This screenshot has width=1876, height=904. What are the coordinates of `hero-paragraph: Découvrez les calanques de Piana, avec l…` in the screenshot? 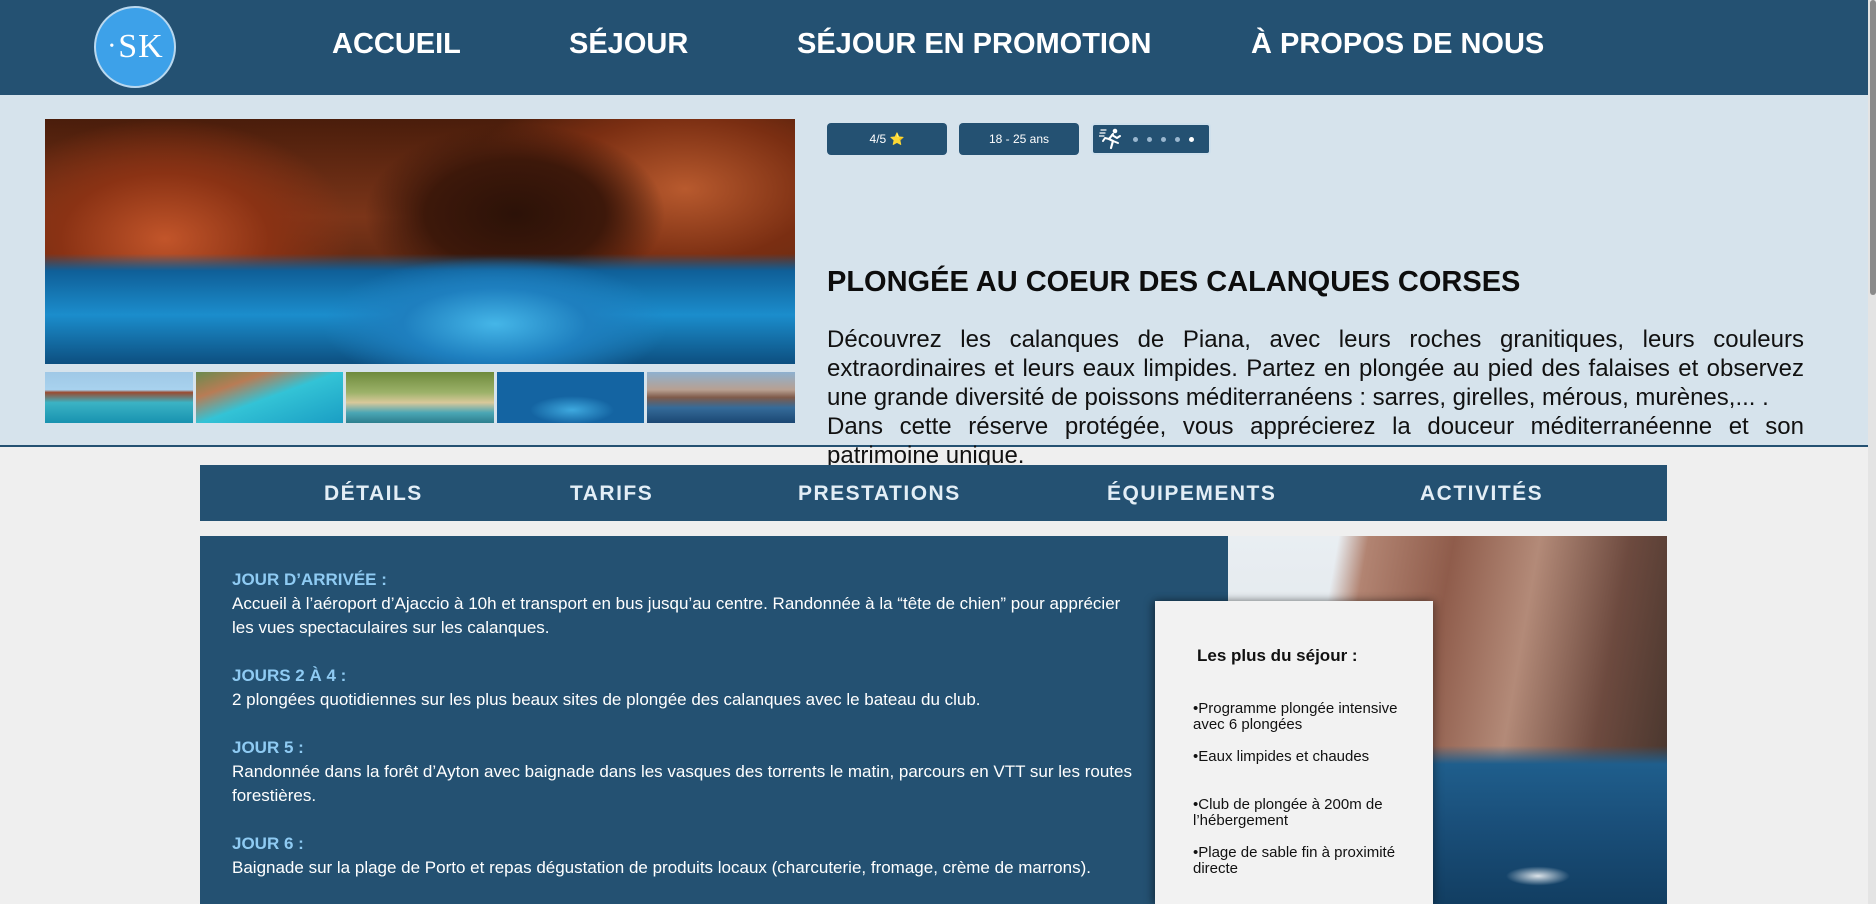 It's located at (1315, 368).